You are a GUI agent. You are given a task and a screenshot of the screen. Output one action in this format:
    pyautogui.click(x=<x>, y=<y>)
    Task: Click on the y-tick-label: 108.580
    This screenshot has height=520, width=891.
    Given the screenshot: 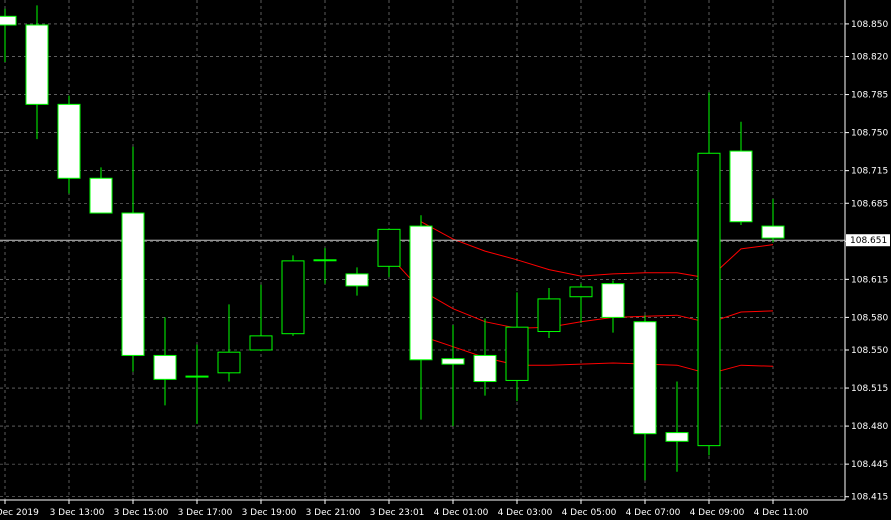 What is the action you would take?
    pyautogui.click(x=869, y=318)
    